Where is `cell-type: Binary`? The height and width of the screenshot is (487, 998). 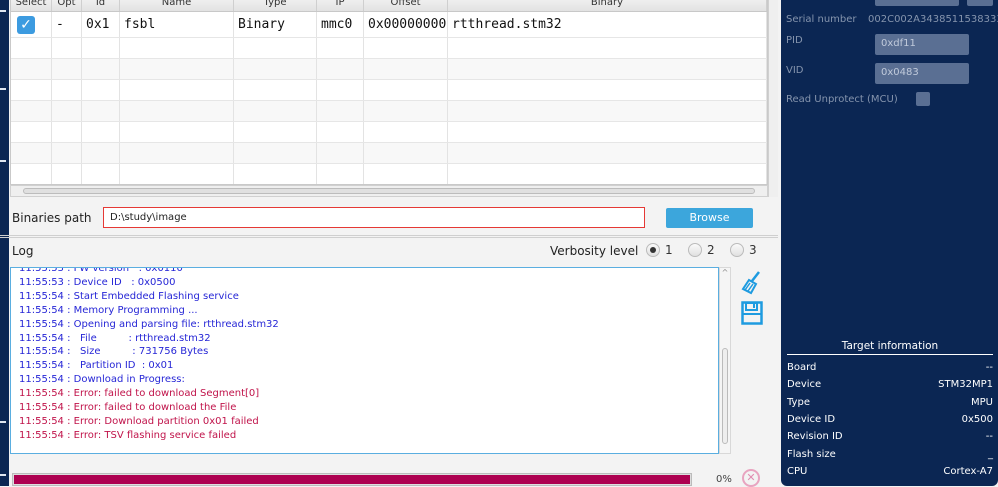 cell-type: Binary is located at coordinates (275, 24).